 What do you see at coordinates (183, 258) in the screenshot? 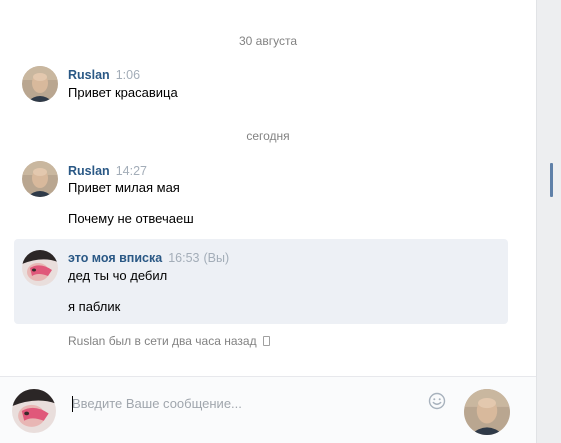
I see `message-time: 16:53` at bounding box center [183, 258].